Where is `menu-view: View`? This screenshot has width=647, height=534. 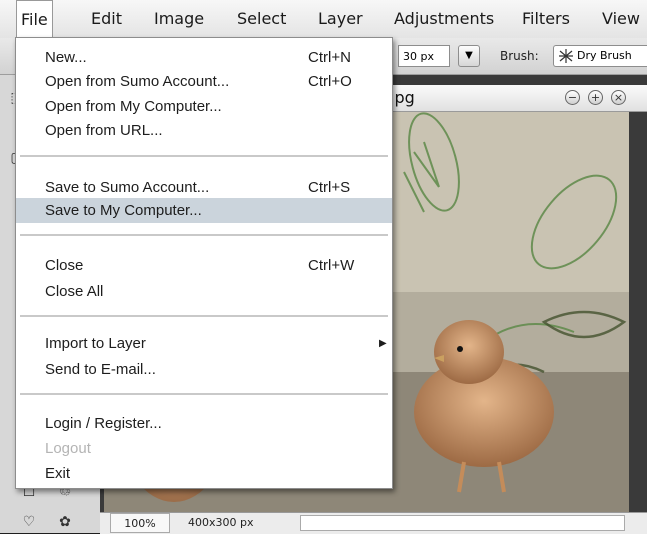
menu-view: View is located at coordinates (621, 19).